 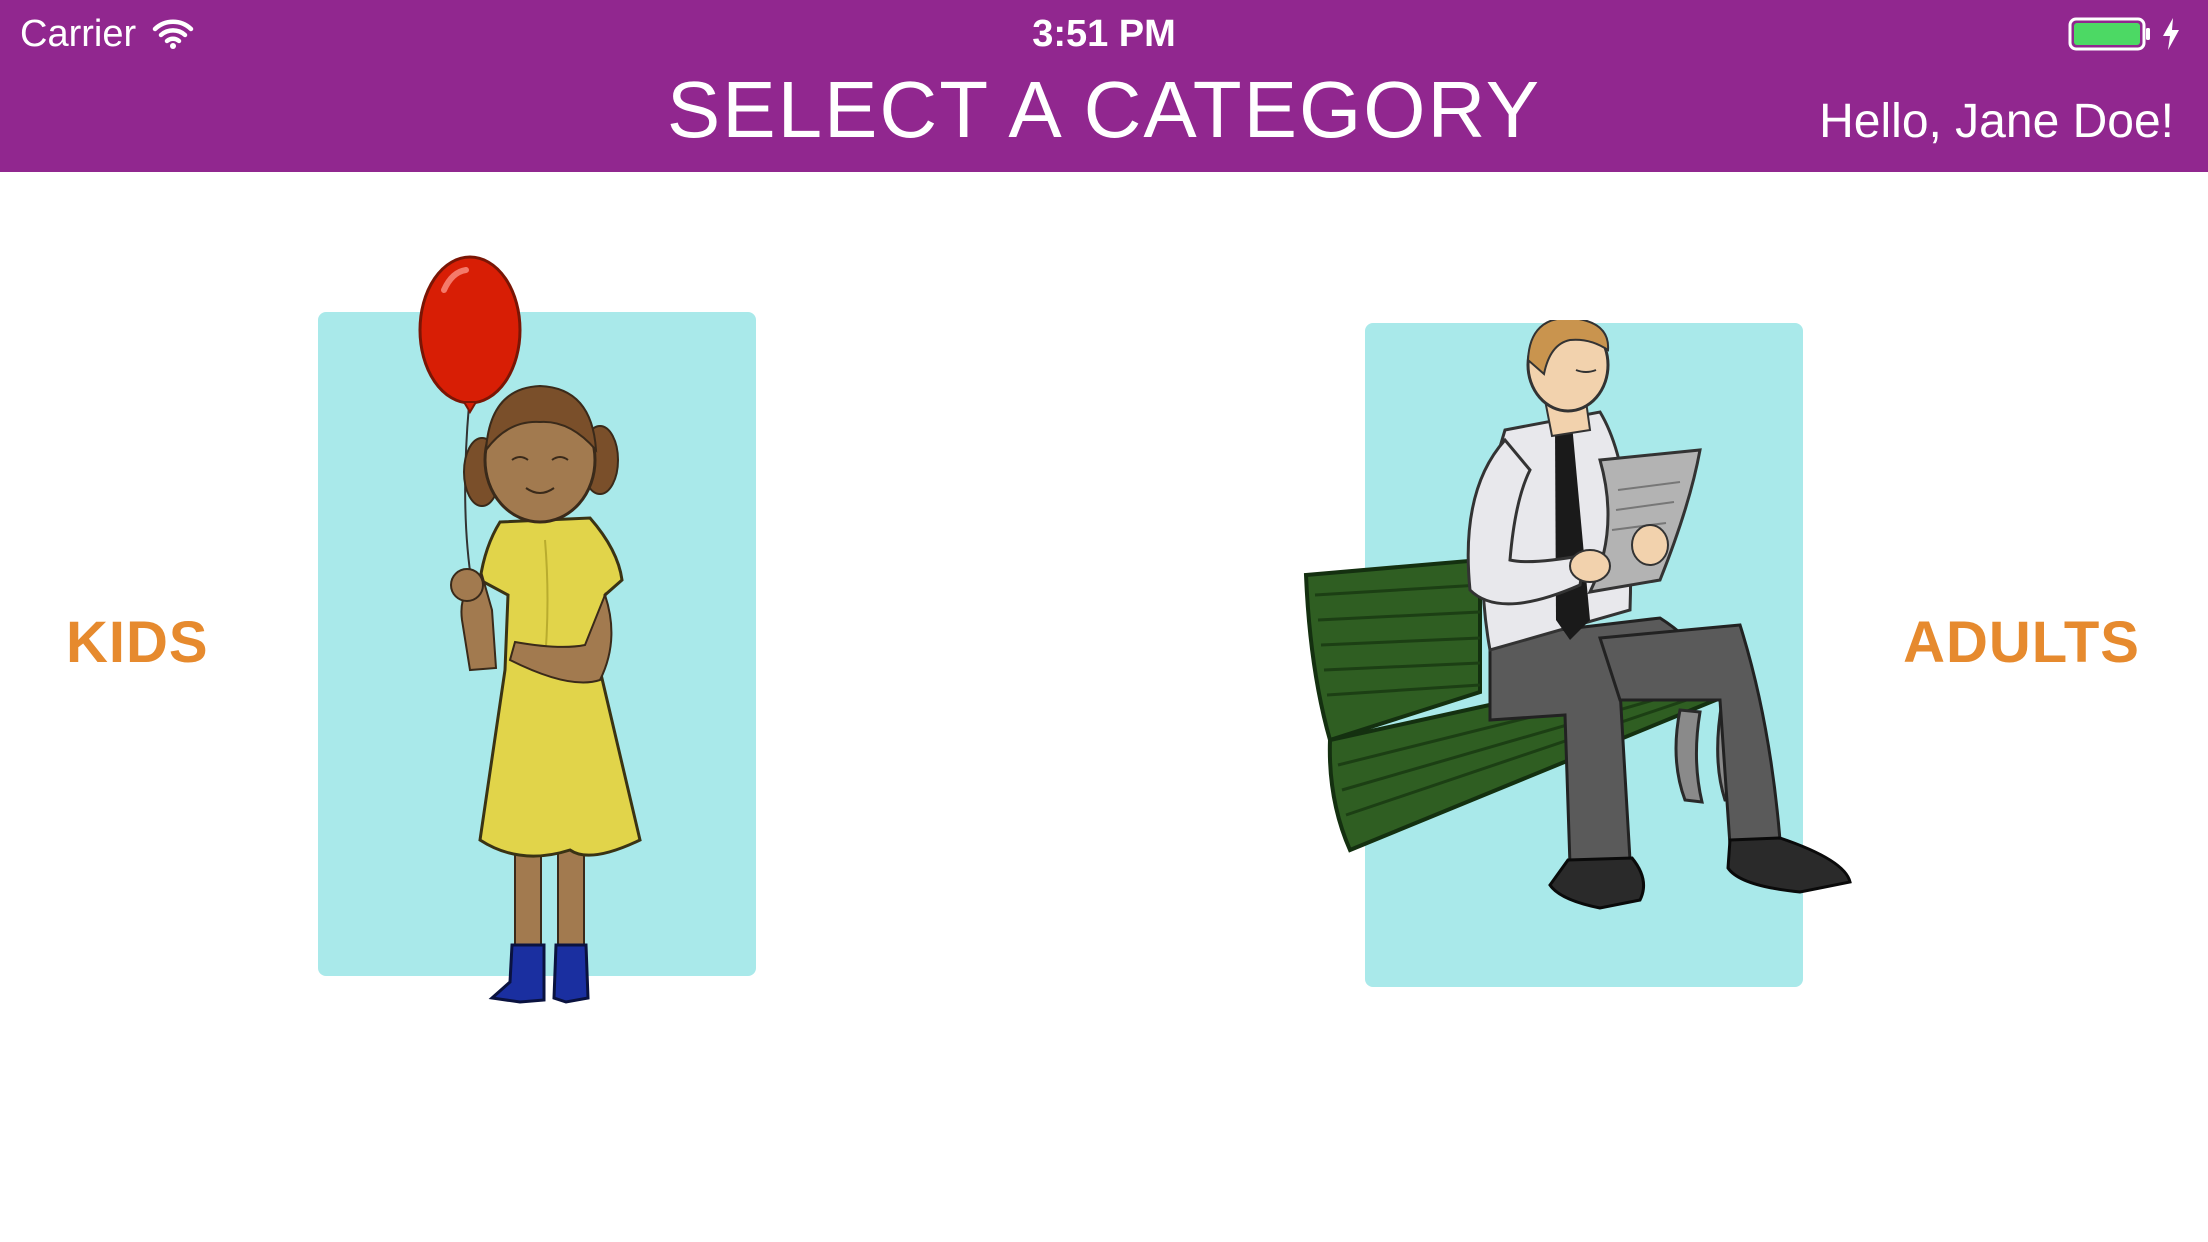 What do you see at coordinates (2109, 34) in the screenshot?
I see `battery-icon` at bounding box center [2109, 34].